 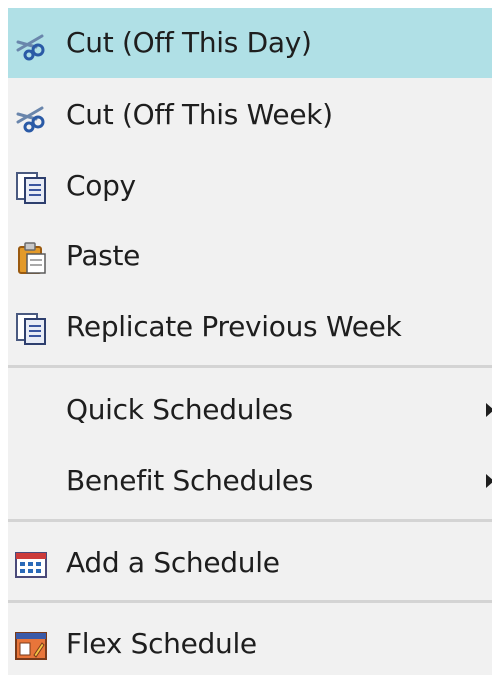 What do you see at coordinates (31, 646) in the screenshot?
I see `flex-schedule-icon` at bounding box center [31, 646].